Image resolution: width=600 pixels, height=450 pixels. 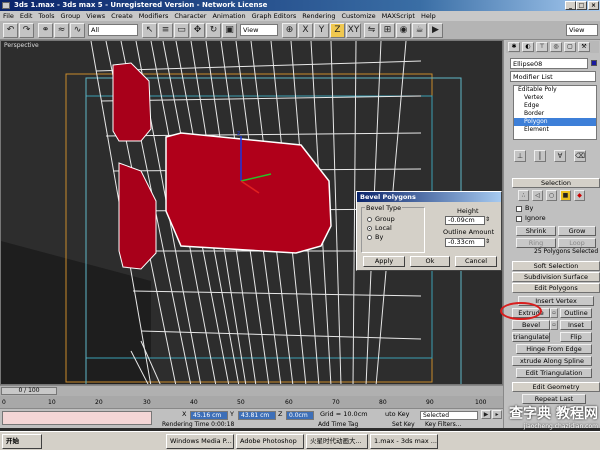 I want to click on menu-create: Create, so click(x=122, y=16).